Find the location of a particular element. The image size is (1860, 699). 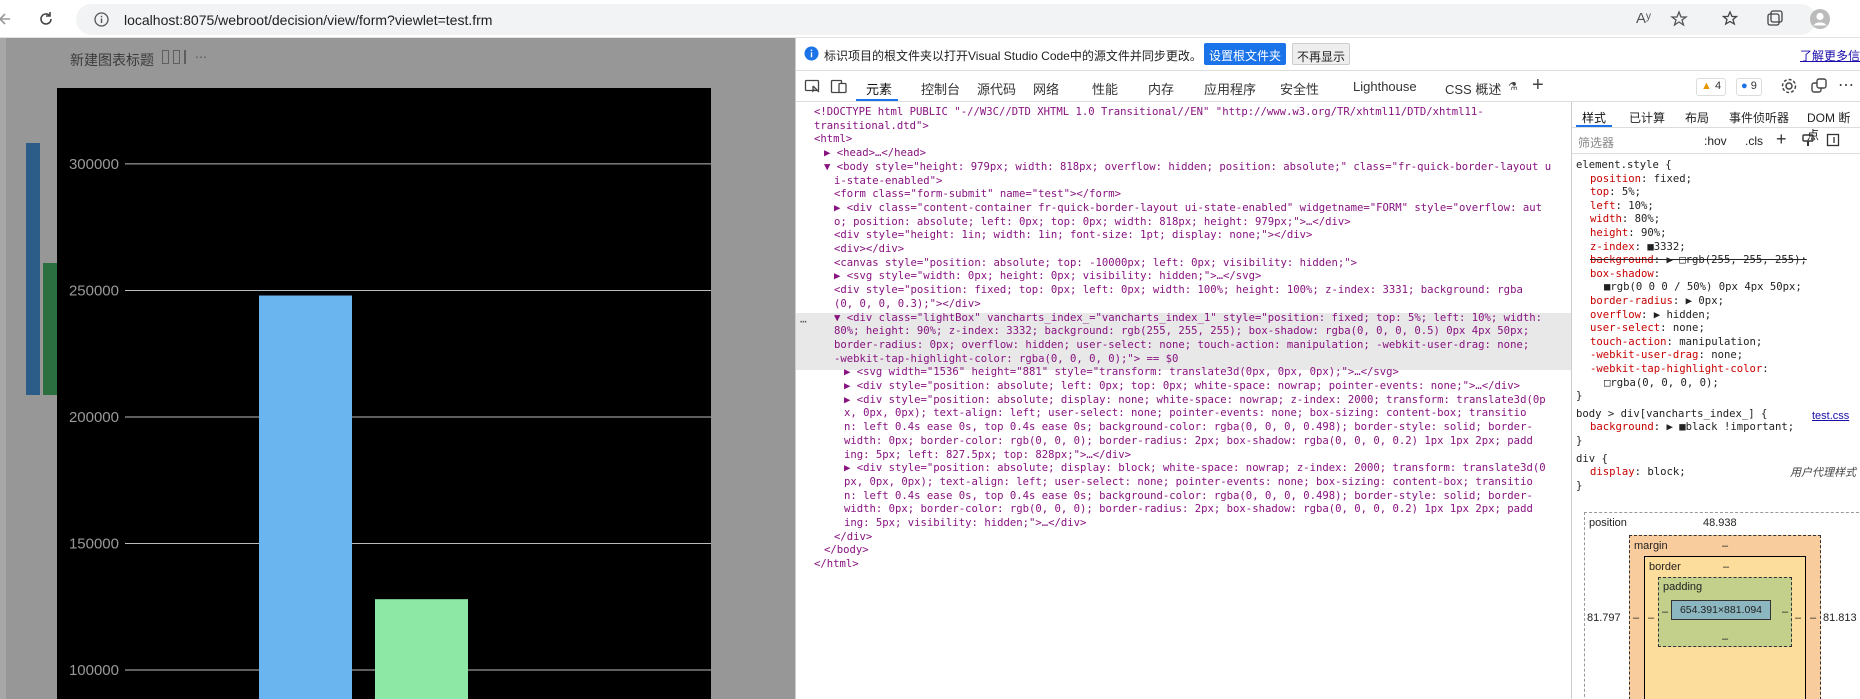

customize-menu-icon: ⋯ is located at coordinates (1846, 85).